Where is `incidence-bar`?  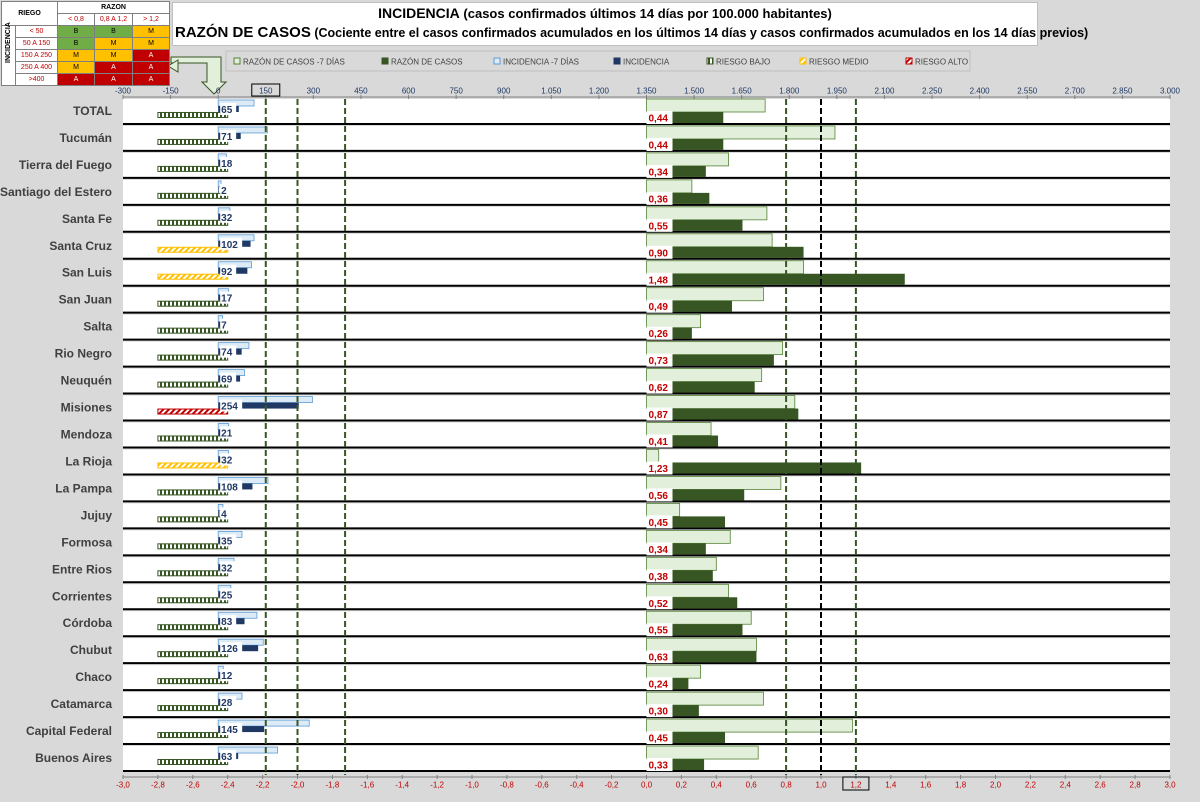 incidence-bar is located at coordinates (218, 189).